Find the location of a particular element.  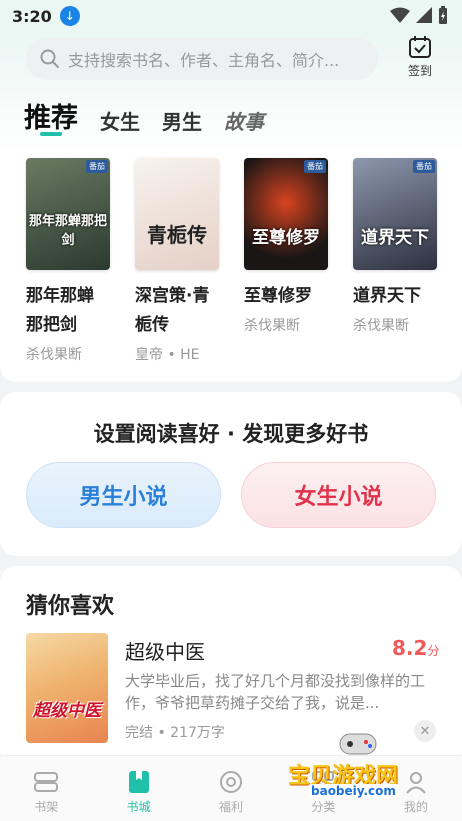

nav-label: 书架 is located at coordinates (46, 807).